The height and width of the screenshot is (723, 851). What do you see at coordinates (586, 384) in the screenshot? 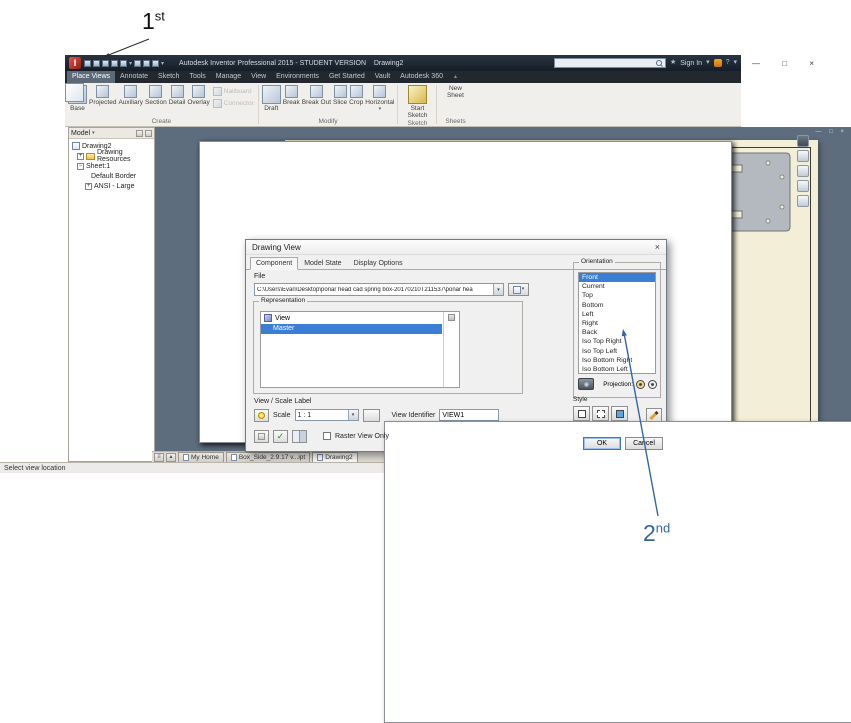
I see `change-view-orientation-camera-icon` at bounding box center [586, 384].